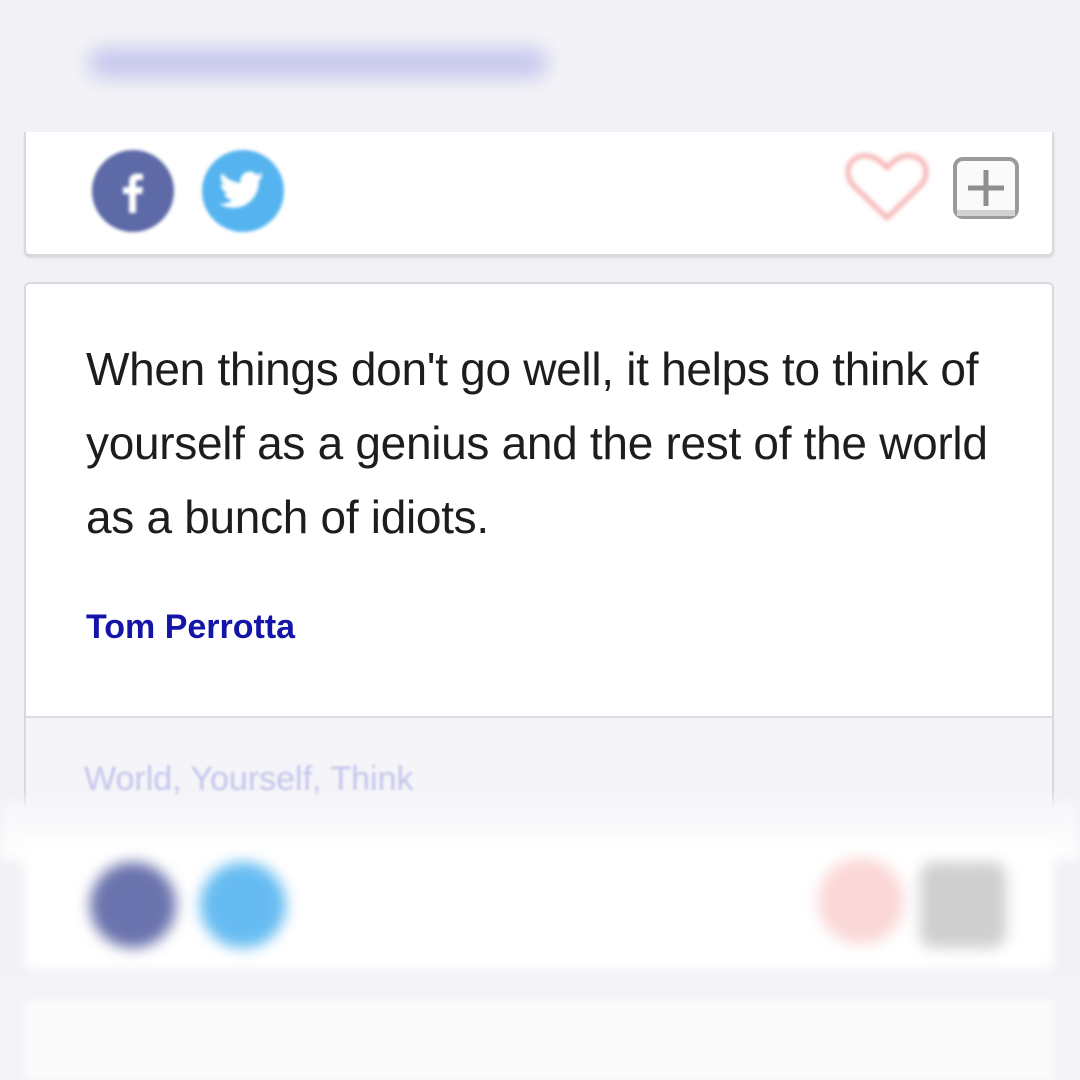 Image resolution: width=1080 pixels, height=1080 pixels. I want to click on share-bar, so click(539, 194).